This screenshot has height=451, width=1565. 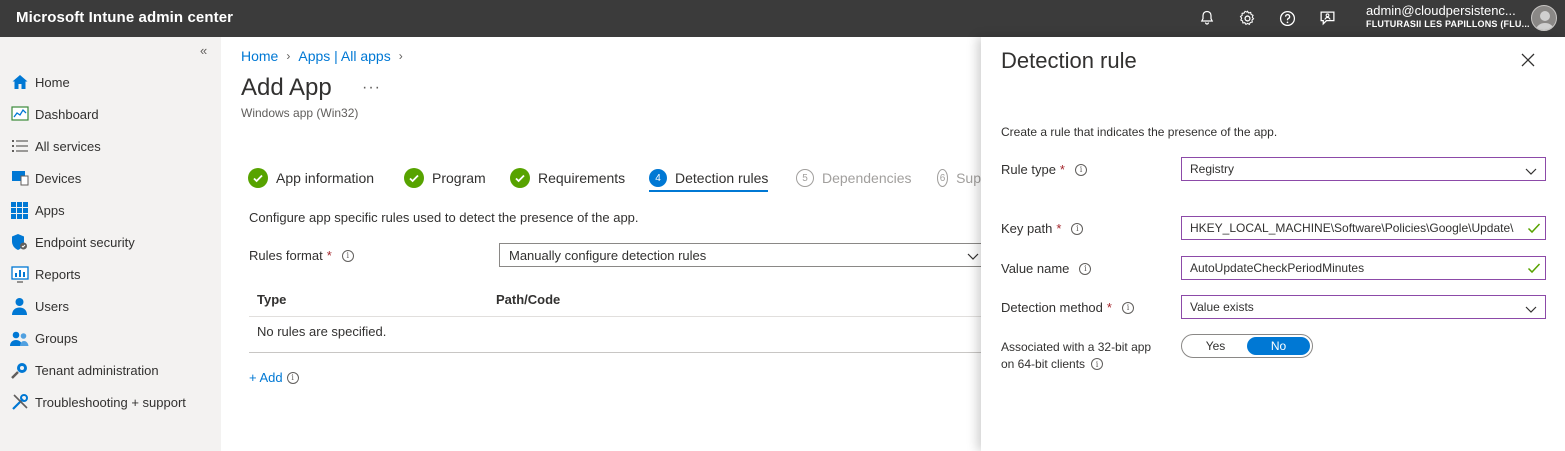 I want to click on step-label: Sup, so click(x=968, y=178).